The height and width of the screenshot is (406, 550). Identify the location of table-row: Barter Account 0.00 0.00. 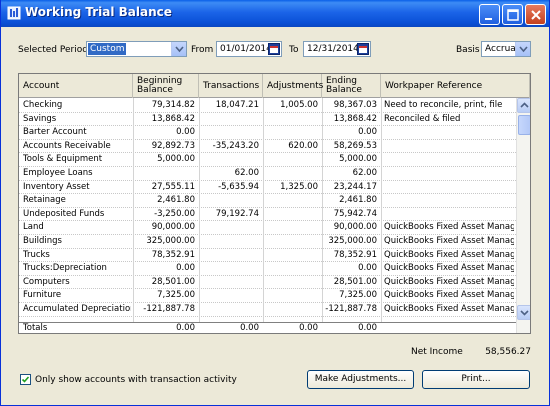
(267, 133).